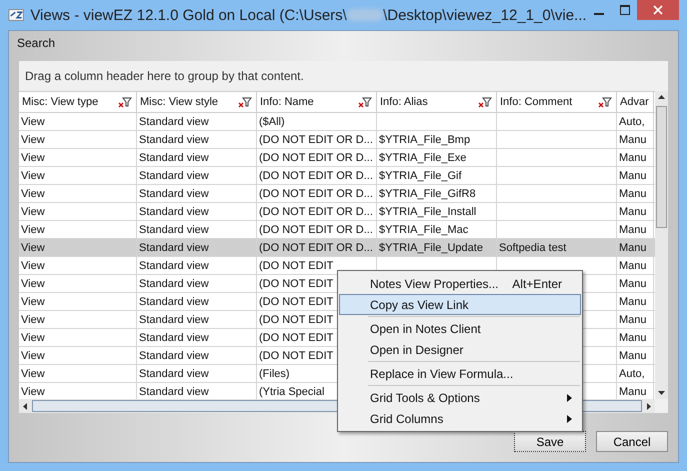 The width and height of the screenshot is (687, 471). What do you see at coordinates (532, 248) in the screenshot?
I see `table-cell: Softpedia test` at bounding box center [532, 248].